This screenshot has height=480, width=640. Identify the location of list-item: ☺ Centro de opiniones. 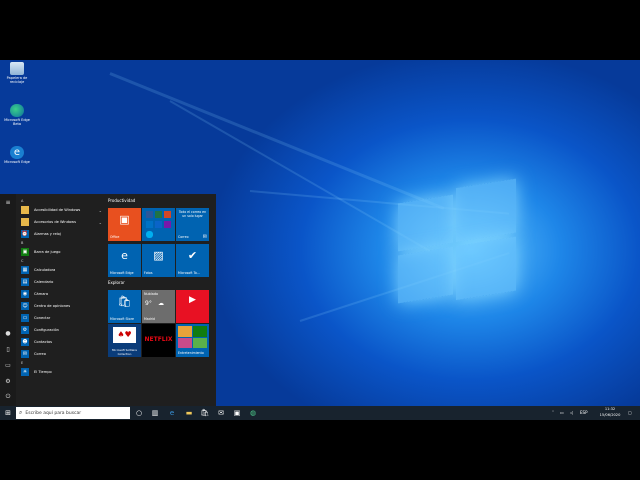
(61, 306).